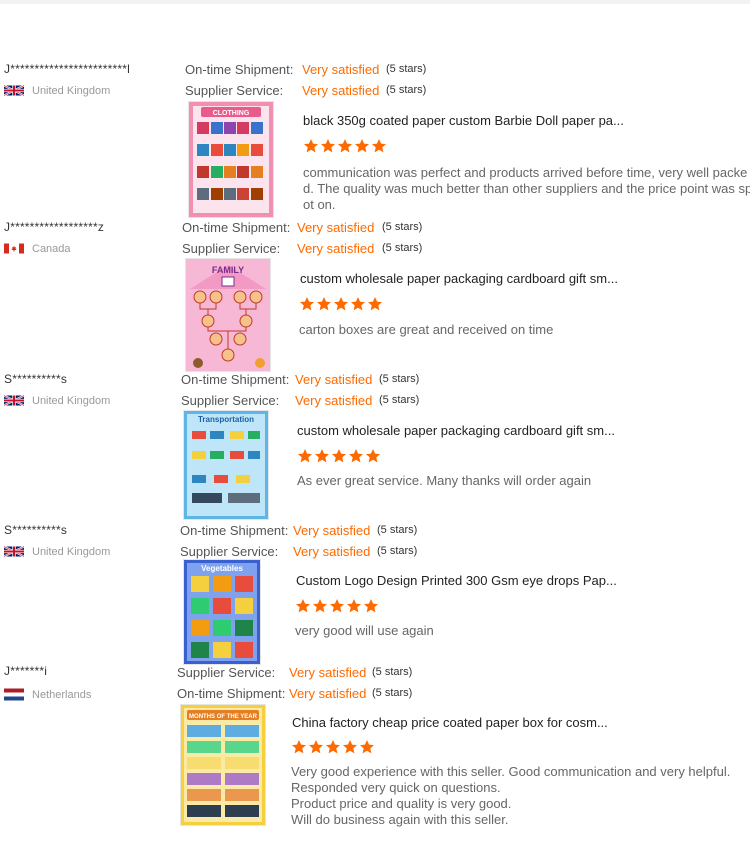 The width and height of the screenshot is (750, 860). What do you see at coordinates (26, 671) in the screenshot?
I see `buyer-name: J*******i` at bounding box center [26, 671].